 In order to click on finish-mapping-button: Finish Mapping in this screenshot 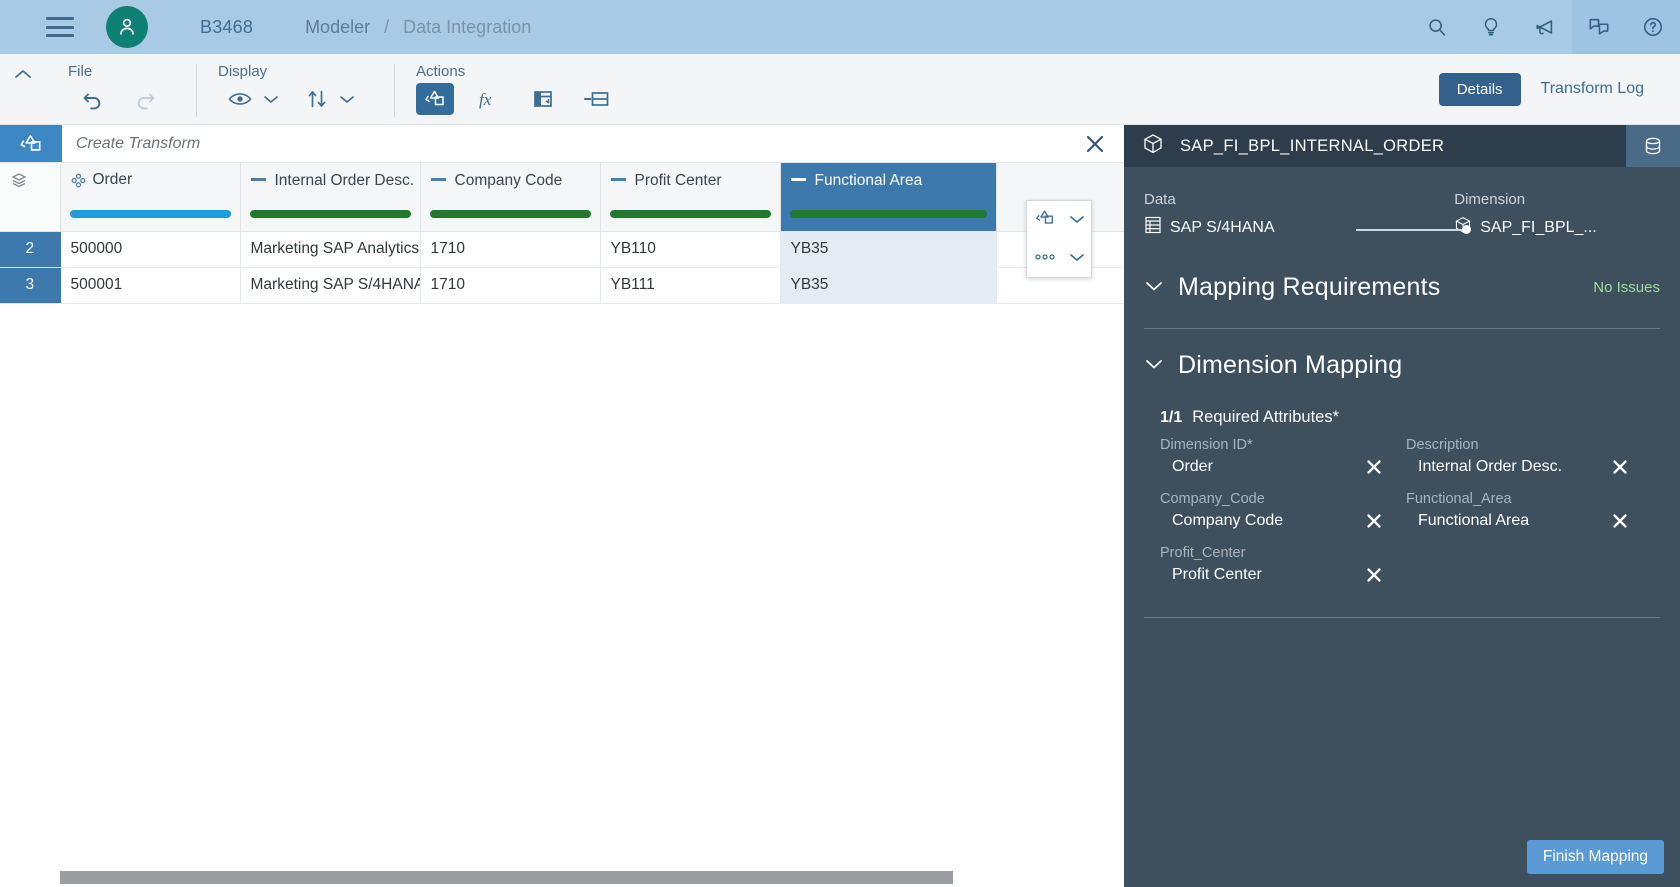, I will do `click(1595, 857)`.